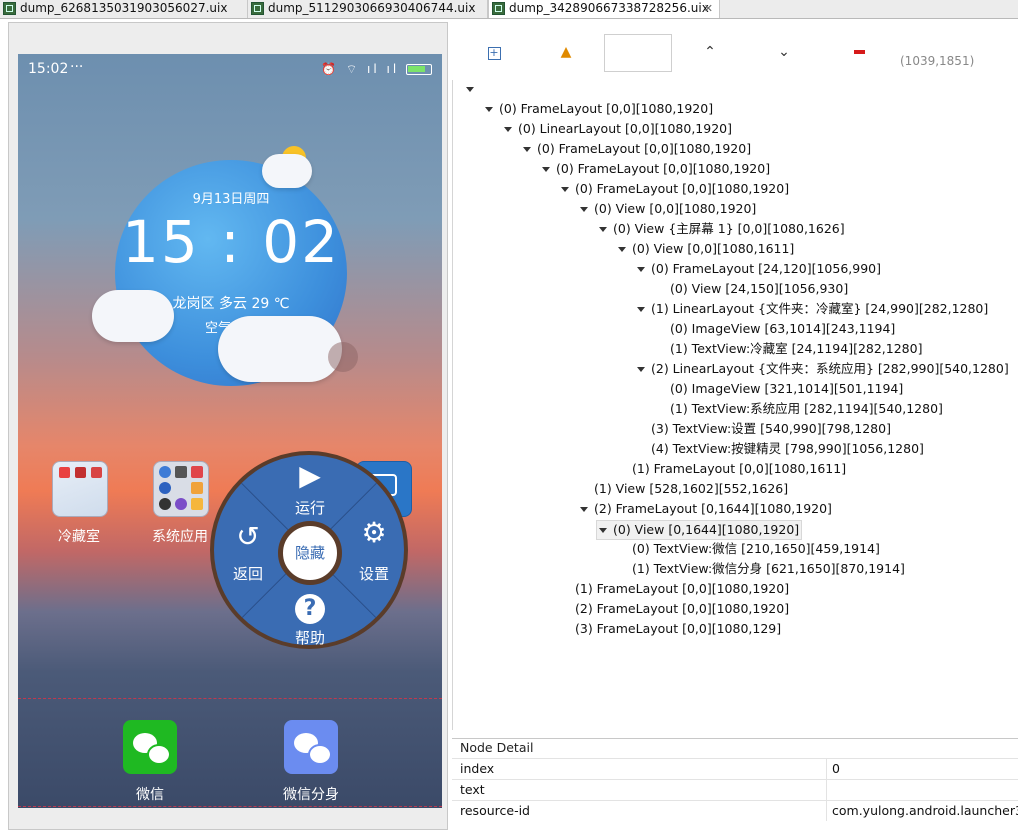  Describe the element at coordinates (618, 129) in the screenshot. I see `tree-node: (0) LinearLayout [0,0][1080,1920]` at that location.